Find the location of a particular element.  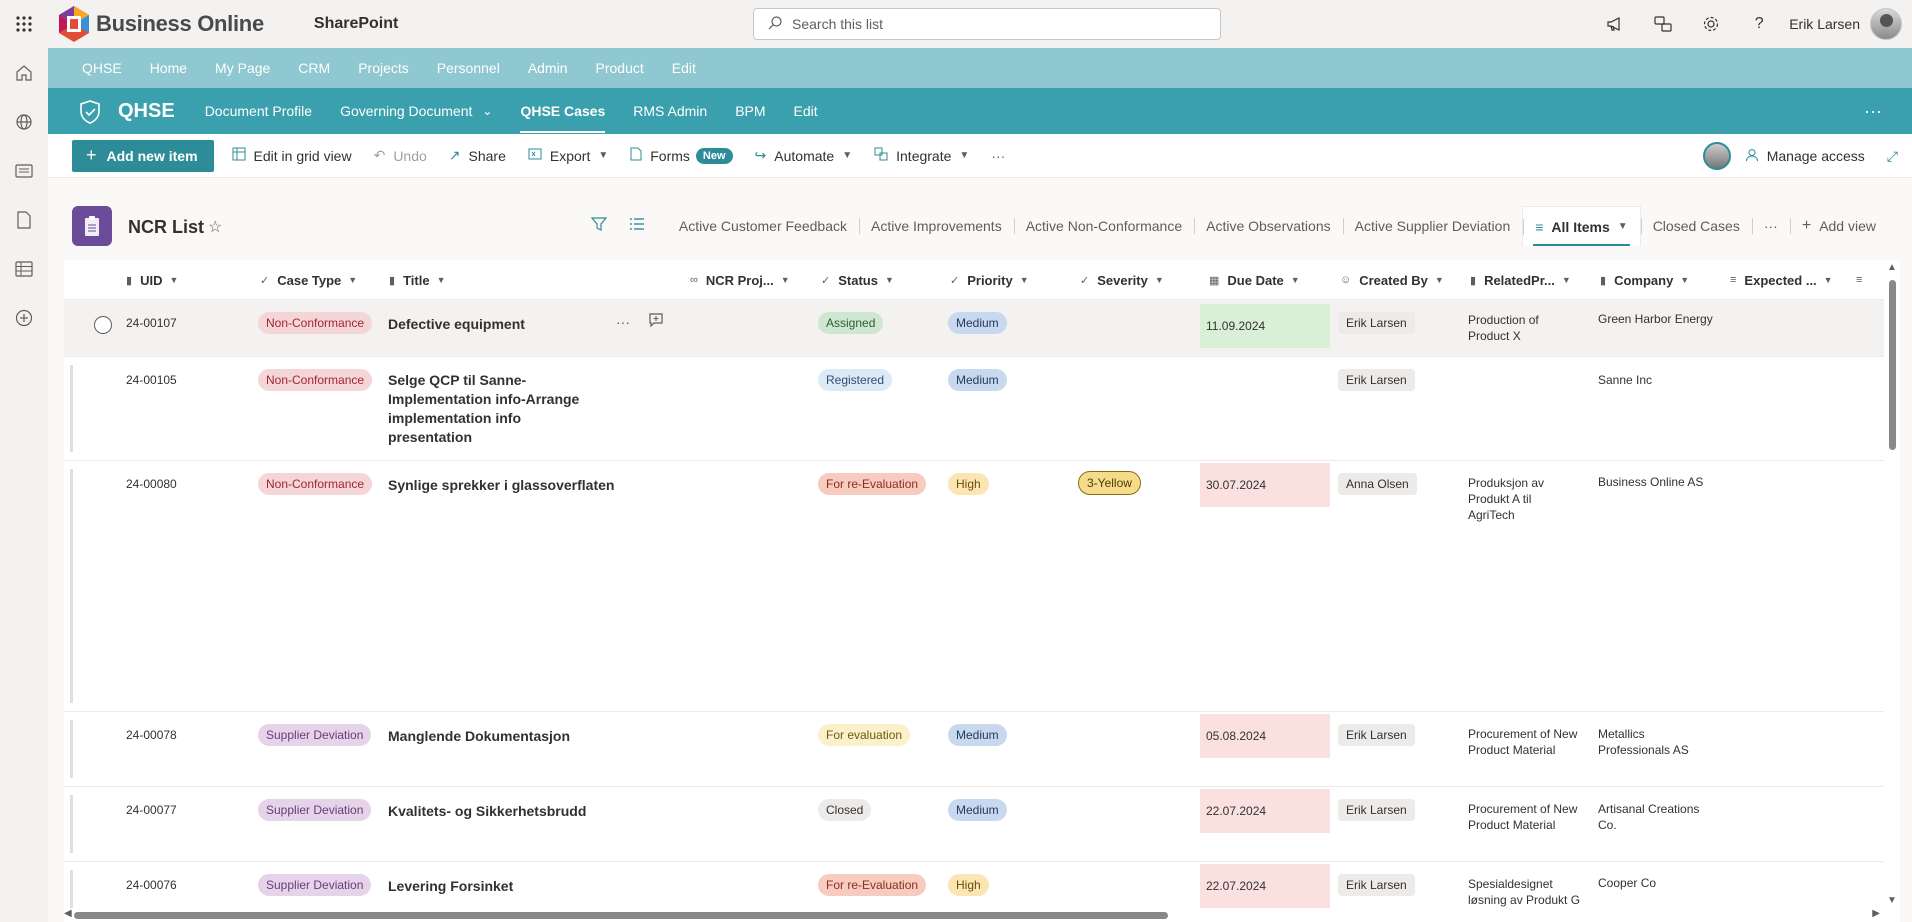

search-input: Search this list is located at coordinates (987, 24).